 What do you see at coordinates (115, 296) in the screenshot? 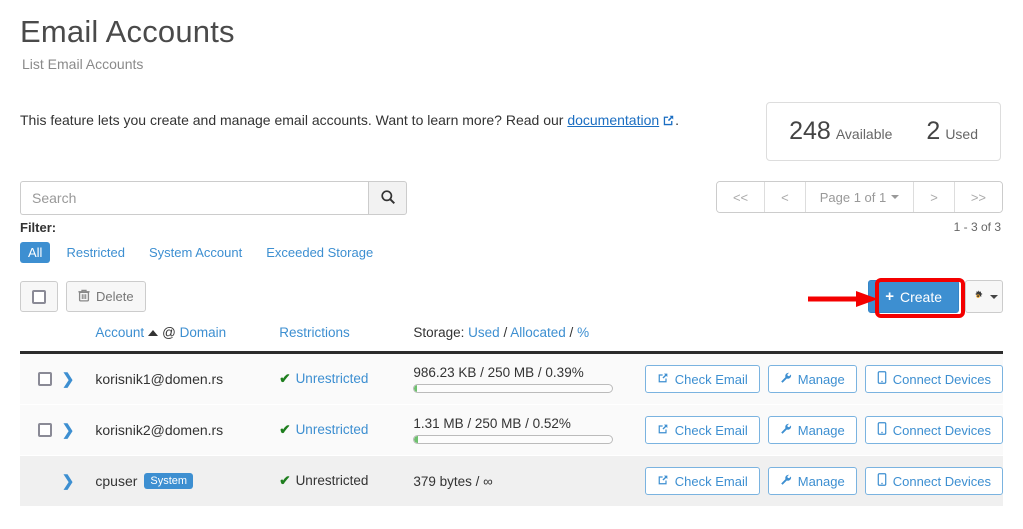
I see `delete-label: Delete` at bounding box center [115, 296].